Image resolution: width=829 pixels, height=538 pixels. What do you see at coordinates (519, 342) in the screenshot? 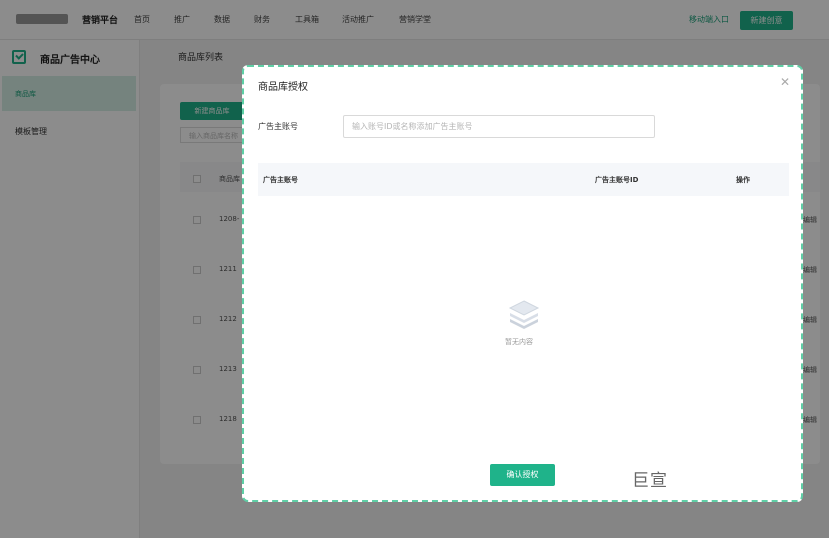
I see `empty-state-text: 暂无内容` at bounding box center [519, 342].